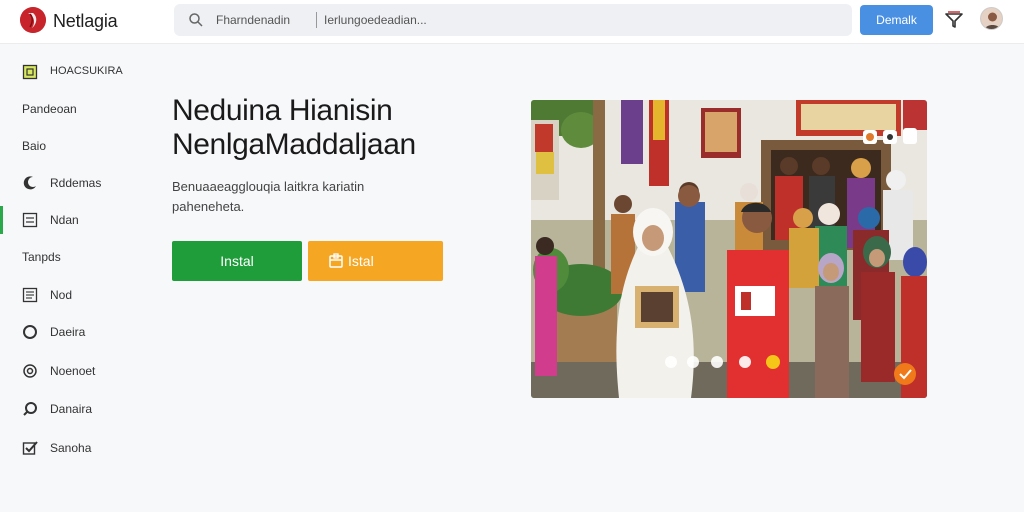 The width and height of the screenshot is (1024, 512). I want to click on hero-title-line1: Neduina Hianisin, so click(282, 110).